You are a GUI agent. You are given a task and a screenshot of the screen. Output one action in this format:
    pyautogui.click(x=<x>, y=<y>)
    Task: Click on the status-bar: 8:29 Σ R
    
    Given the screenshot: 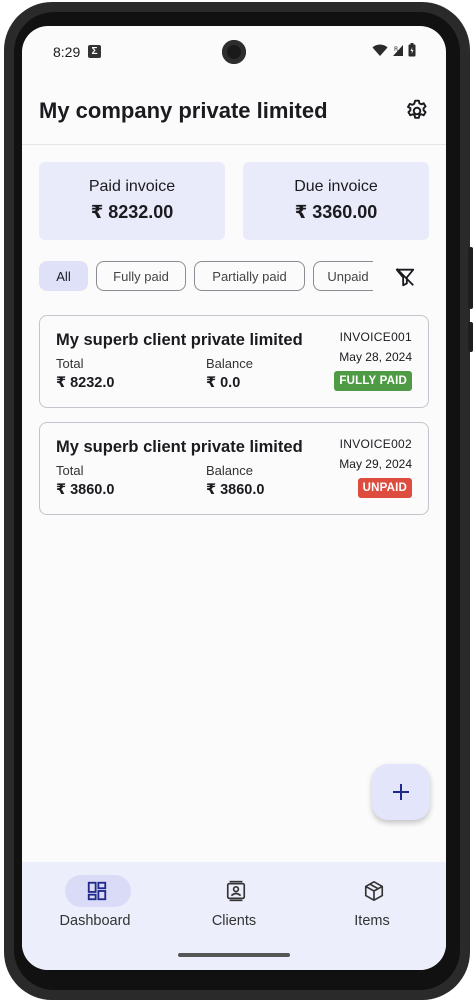 What is the action you would take?
    pyautogui.click(x=234, y=52)
    